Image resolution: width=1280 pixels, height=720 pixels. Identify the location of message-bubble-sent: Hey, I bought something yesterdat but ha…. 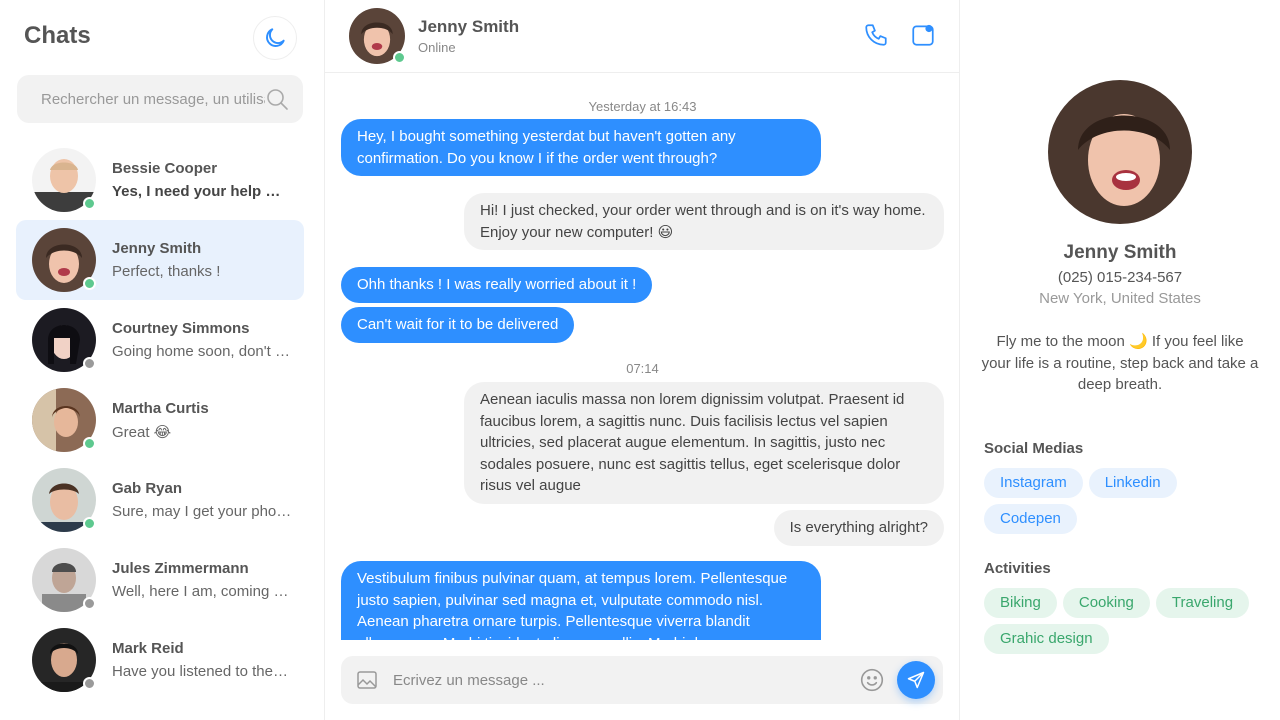
(581, 148).